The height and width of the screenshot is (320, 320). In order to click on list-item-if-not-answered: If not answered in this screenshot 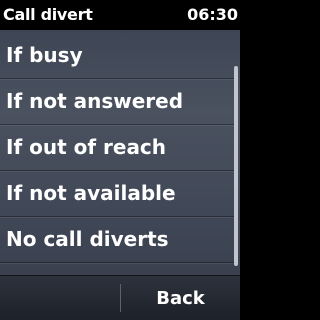, I will do `click(118, 102)`.